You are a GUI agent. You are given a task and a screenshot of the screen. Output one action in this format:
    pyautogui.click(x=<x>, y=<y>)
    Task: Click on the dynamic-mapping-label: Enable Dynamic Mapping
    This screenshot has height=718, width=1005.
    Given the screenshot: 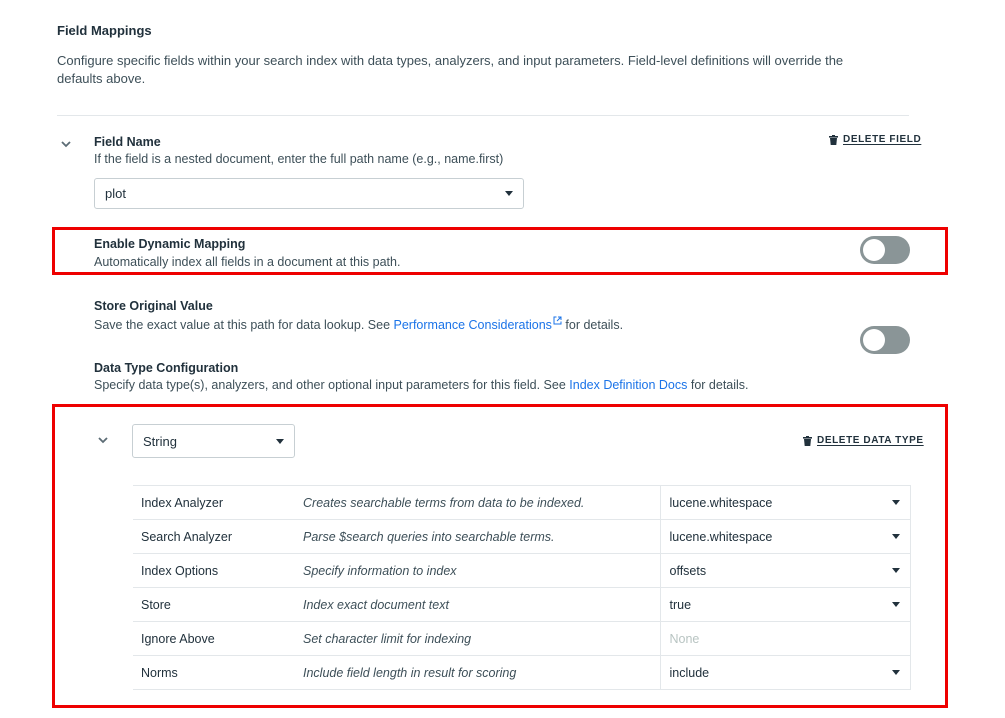 What is the action you would take?
    pyautogui.click(x=170, y=244)
    